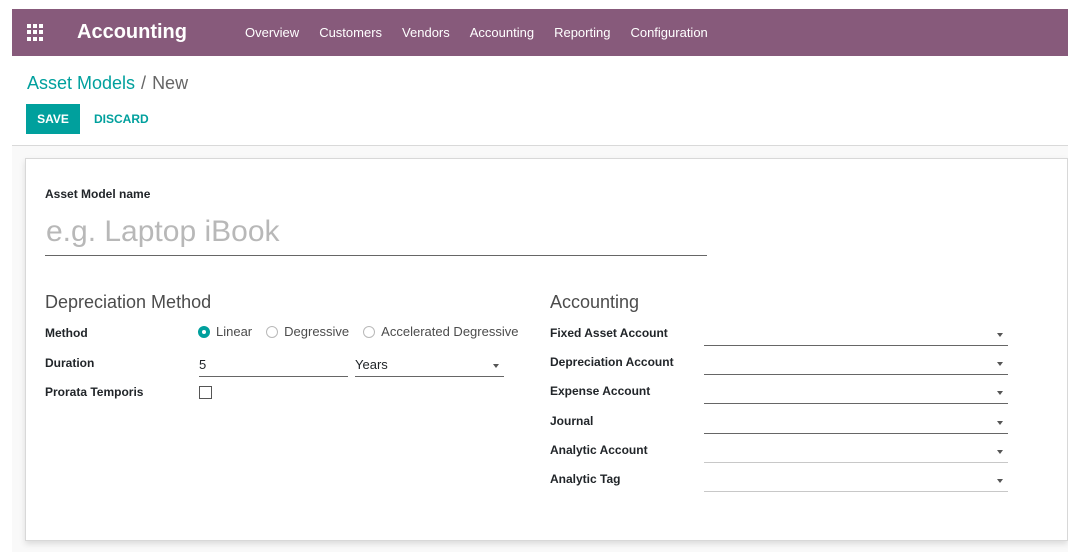 This screenshot has width=1068, height=552. I want to click on fixed-asset-account-select, so click(856, 334).